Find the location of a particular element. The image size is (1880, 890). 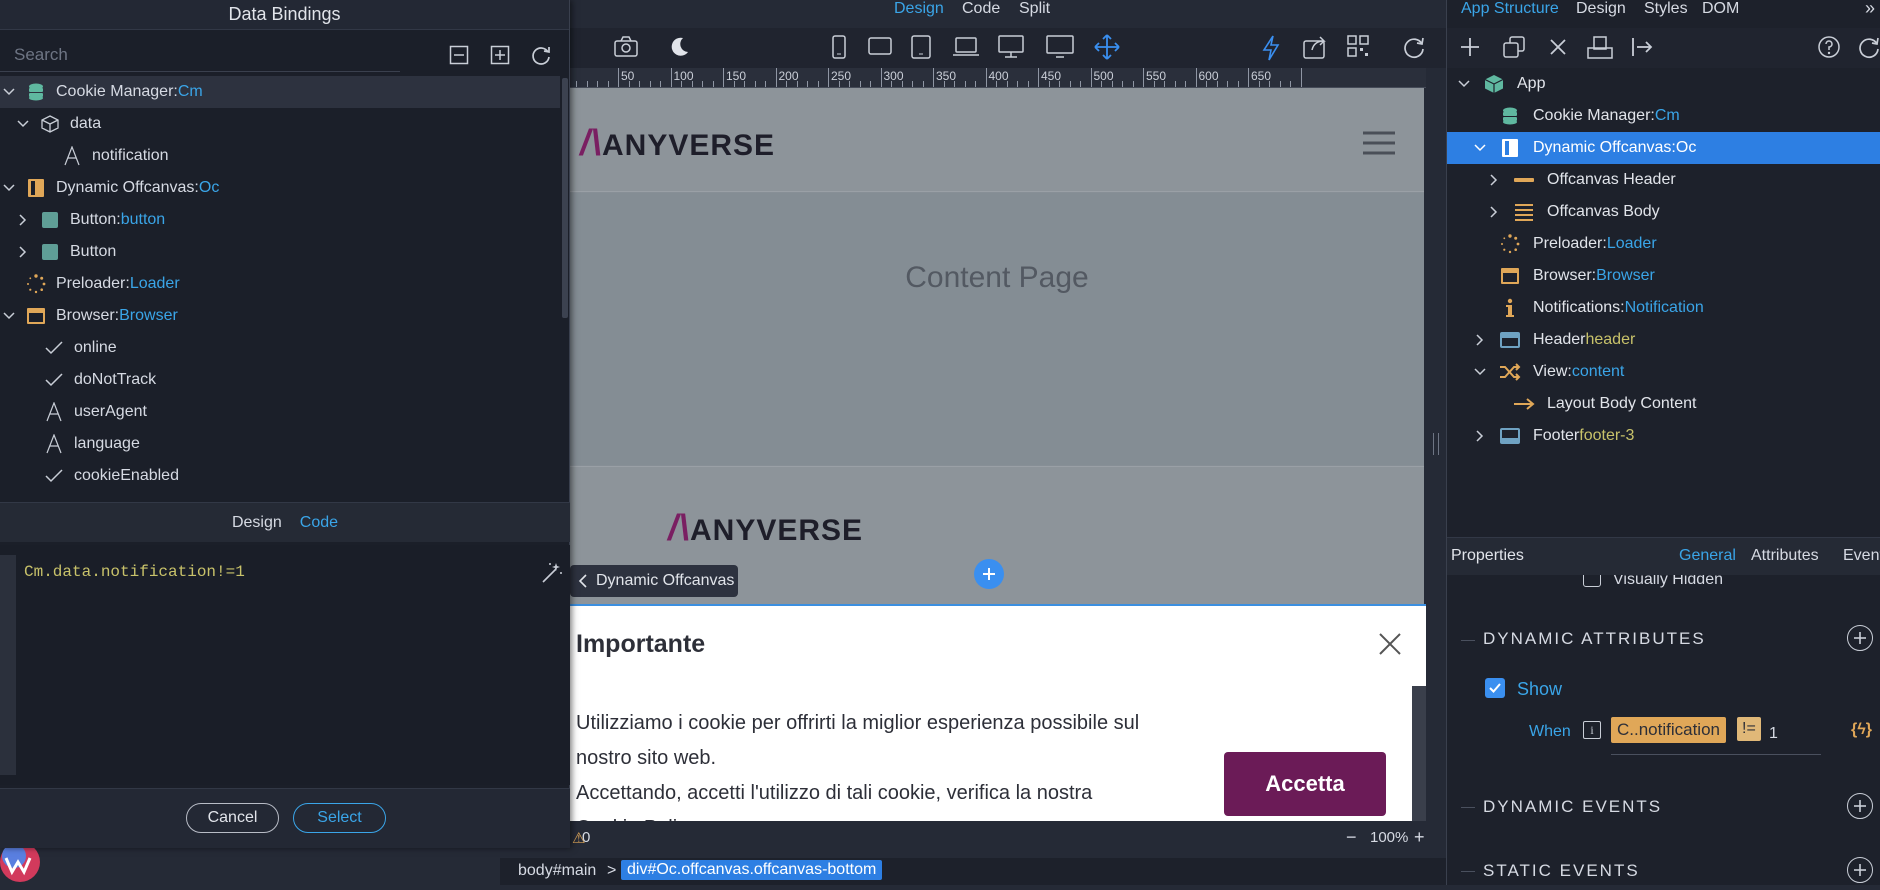

selected-element-badge: Dynamic Offcanvas is located at coordinates (654, 581).